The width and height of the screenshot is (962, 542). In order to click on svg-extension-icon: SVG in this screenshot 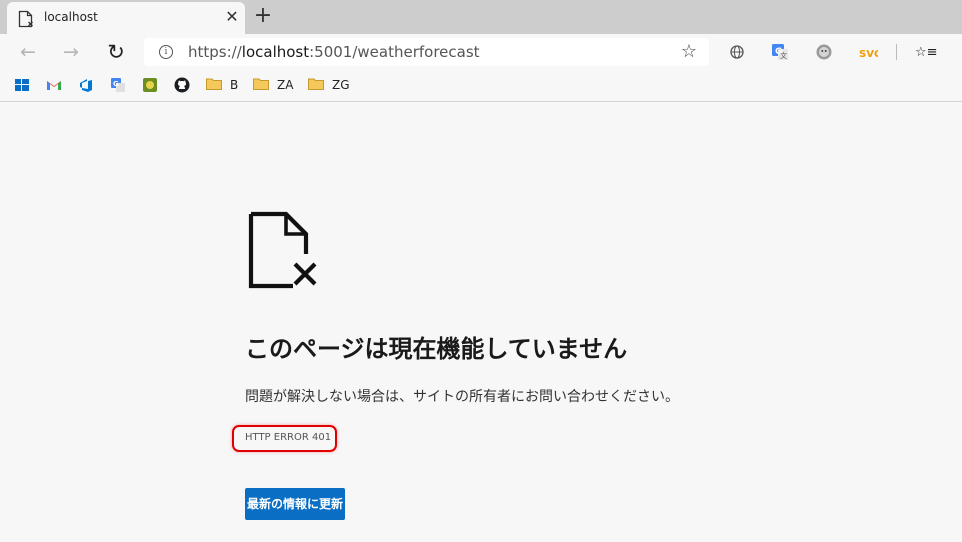, I will do `click(868, 52)`.